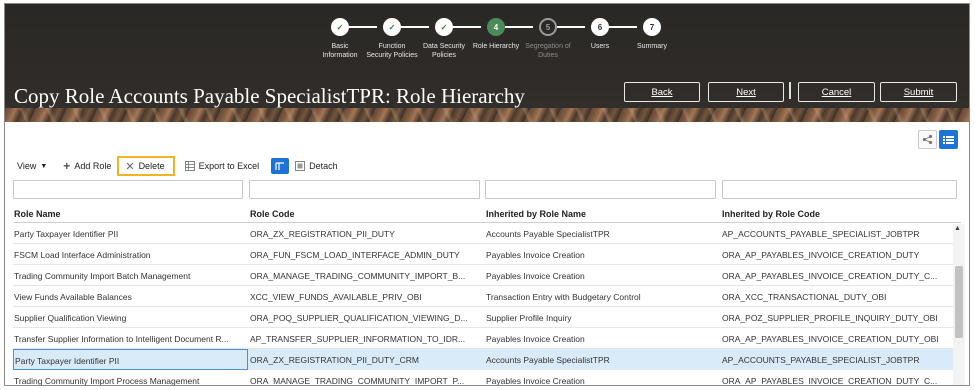 The width and height of the screenshot is (975, 390). I want to click on view-menu: View ▼, so click(32, 166).